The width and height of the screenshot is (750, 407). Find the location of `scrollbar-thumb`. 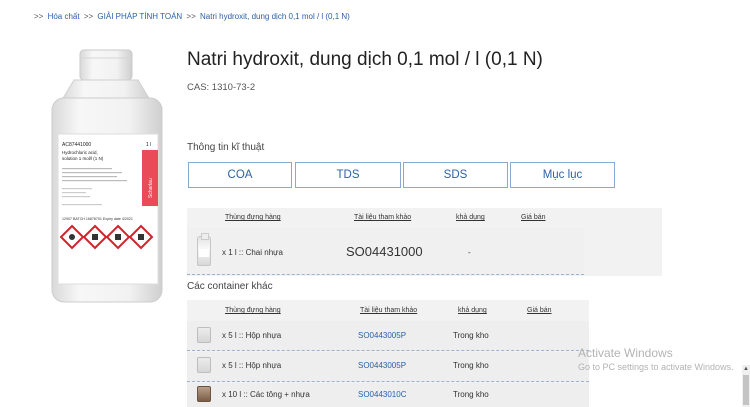

scrollbar-thumb is located at coordinates (746, 390).